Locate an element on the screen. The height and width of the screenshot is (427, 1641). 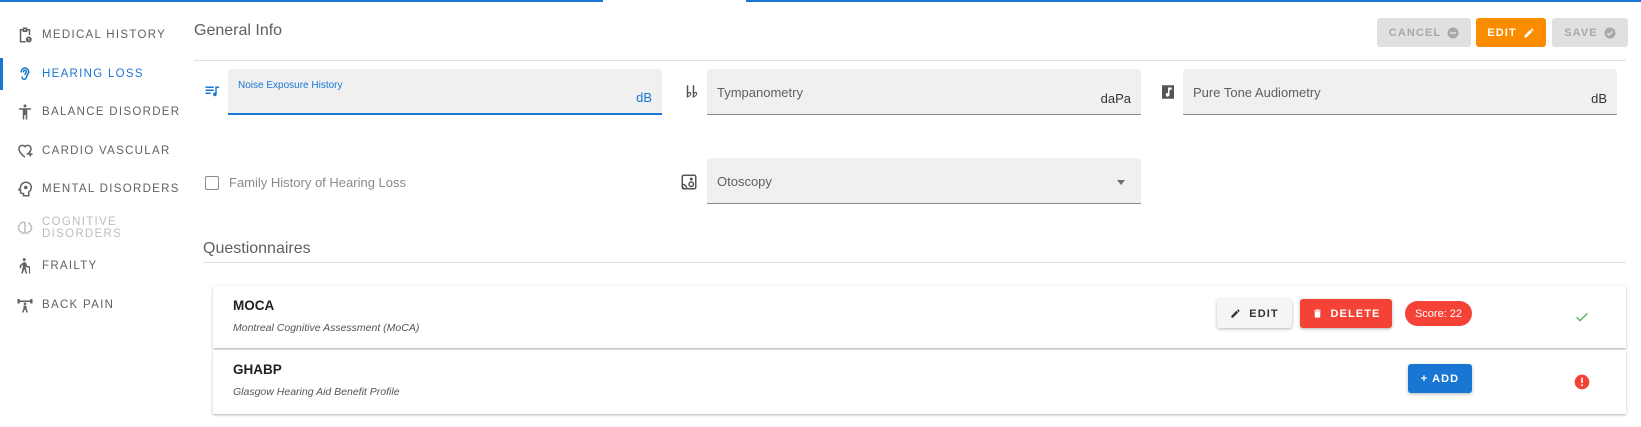
cancel-button: CANCEL is located at coordinates (1424, 32).